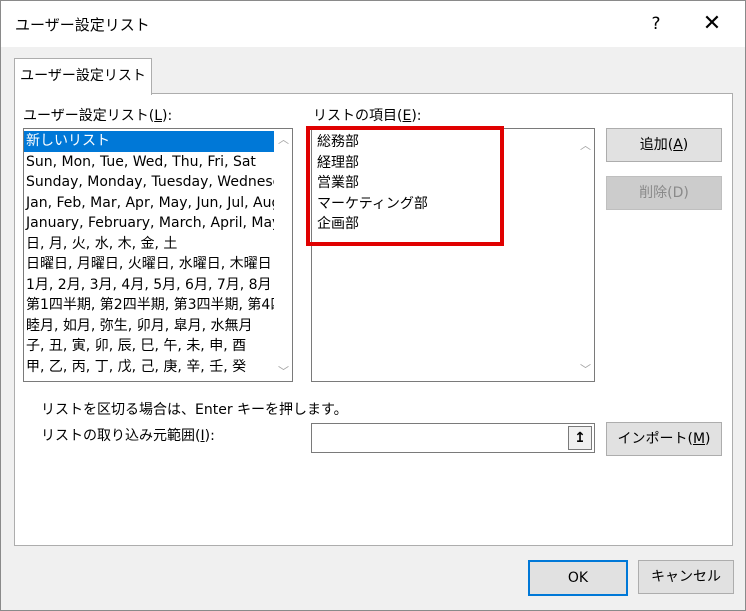  What do you see at coordinates (283, 255) in the screenshot?
I see `custom-lists-scrollbar: ︿ ﹀` at bounding box center [283, 255].